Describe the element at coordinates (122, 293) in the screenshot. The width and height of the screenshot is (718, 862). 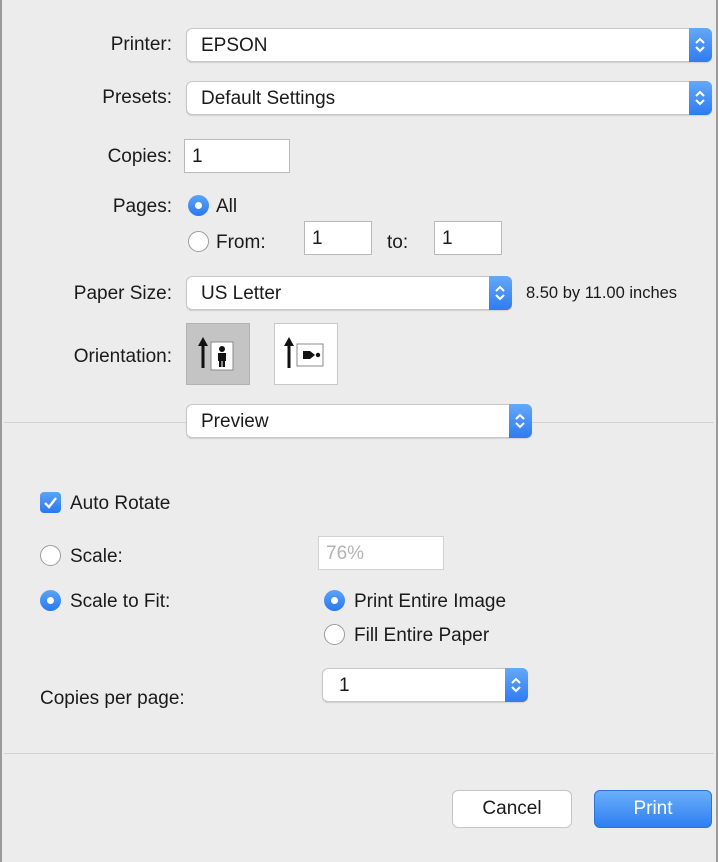
I see `paper-size-label: Paper Size:` at that location.